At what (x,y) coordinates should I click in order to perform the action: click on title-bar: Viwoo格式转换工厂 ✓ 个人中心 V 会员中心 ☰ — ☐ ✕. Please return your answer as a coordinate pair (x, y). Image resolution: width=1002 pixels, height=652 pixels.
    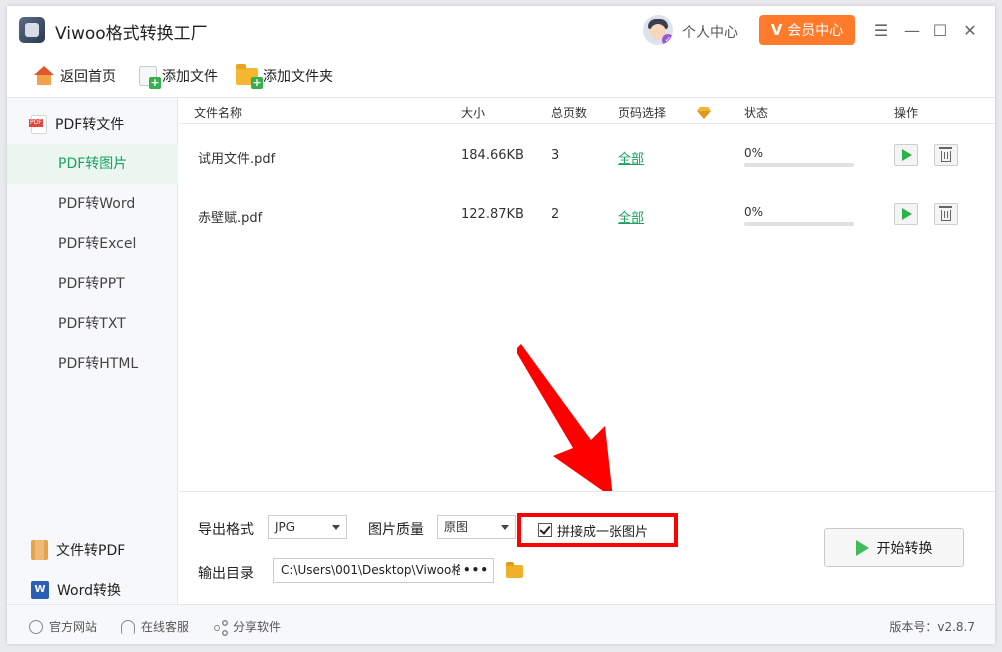
    Looking at the image, I should click on (501, 31).